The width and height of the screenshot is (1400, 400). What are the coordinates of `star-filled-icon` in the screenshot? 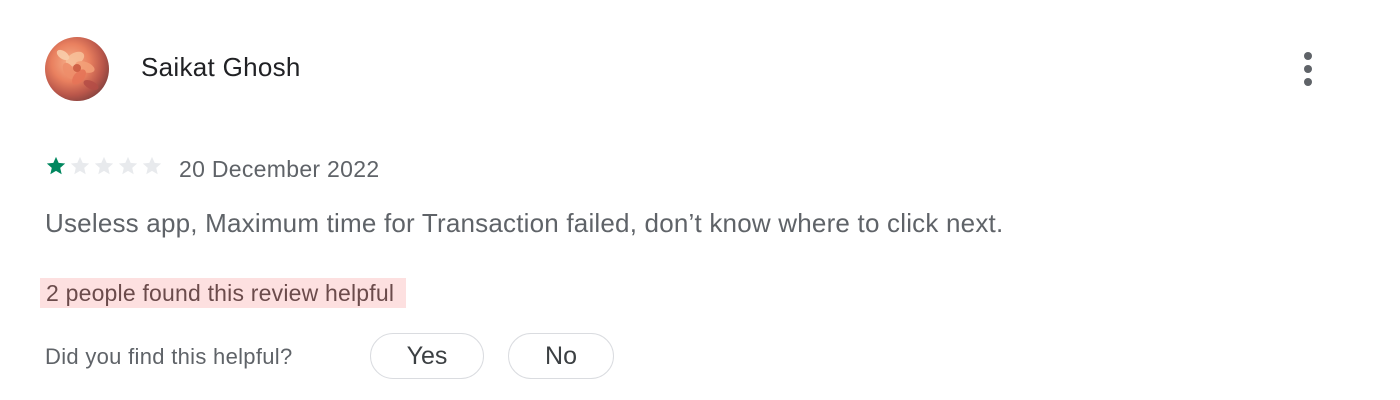 It's located at (56, 165).